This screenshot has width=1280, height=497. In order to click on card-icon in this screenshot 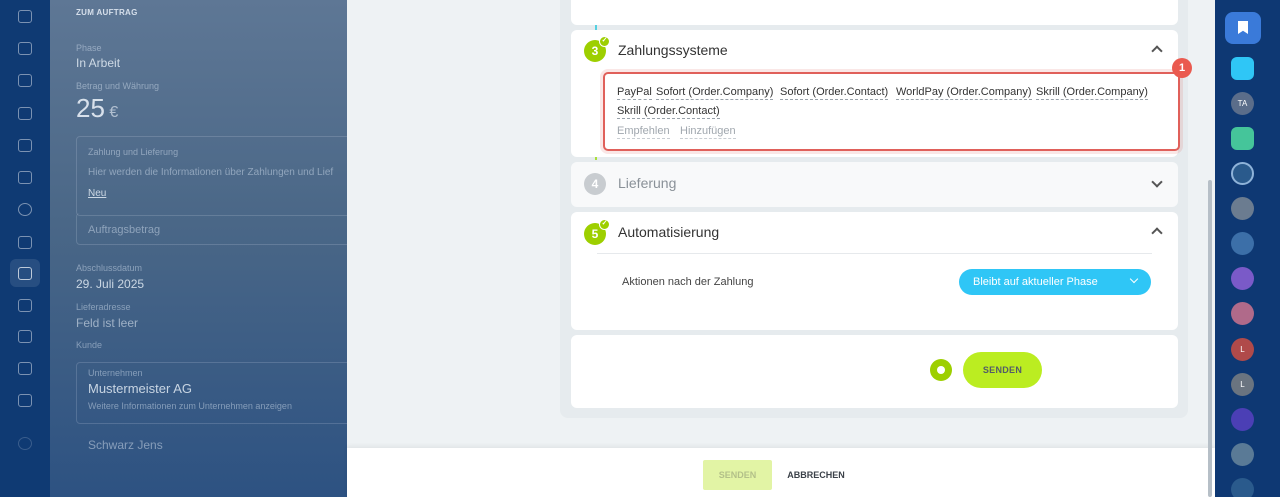, I will do `click(25, 113)`.